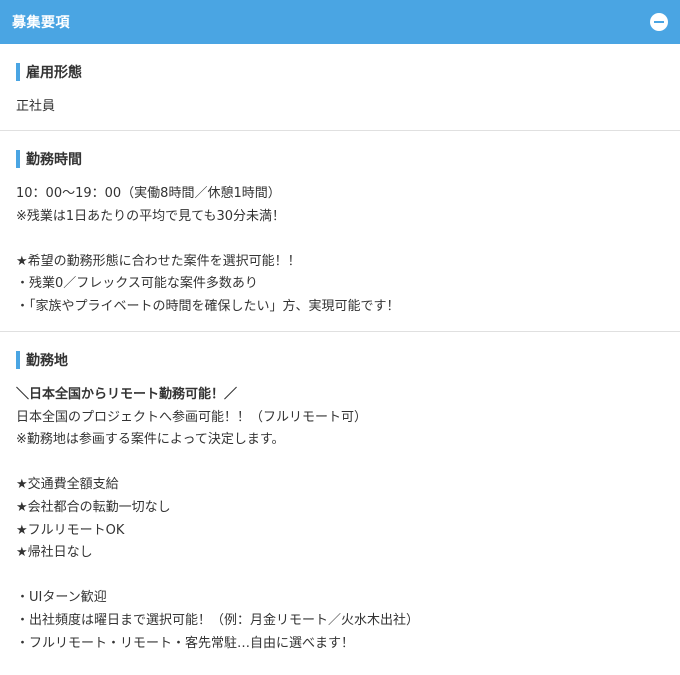  What do you see at coordinates (137, 284) in the screenshot?
I see `hours-line: ・残業0／フレックス可能な案件多数あり` at bounding box center [137, 284].